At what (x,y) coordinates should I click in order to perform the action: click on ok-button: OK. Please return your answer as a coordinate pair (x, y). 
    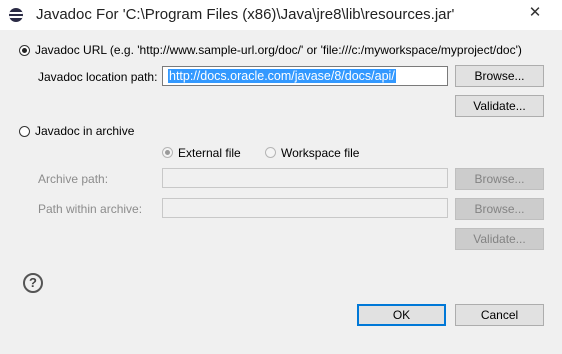
    Looking at the image, I should click on (401, 315).